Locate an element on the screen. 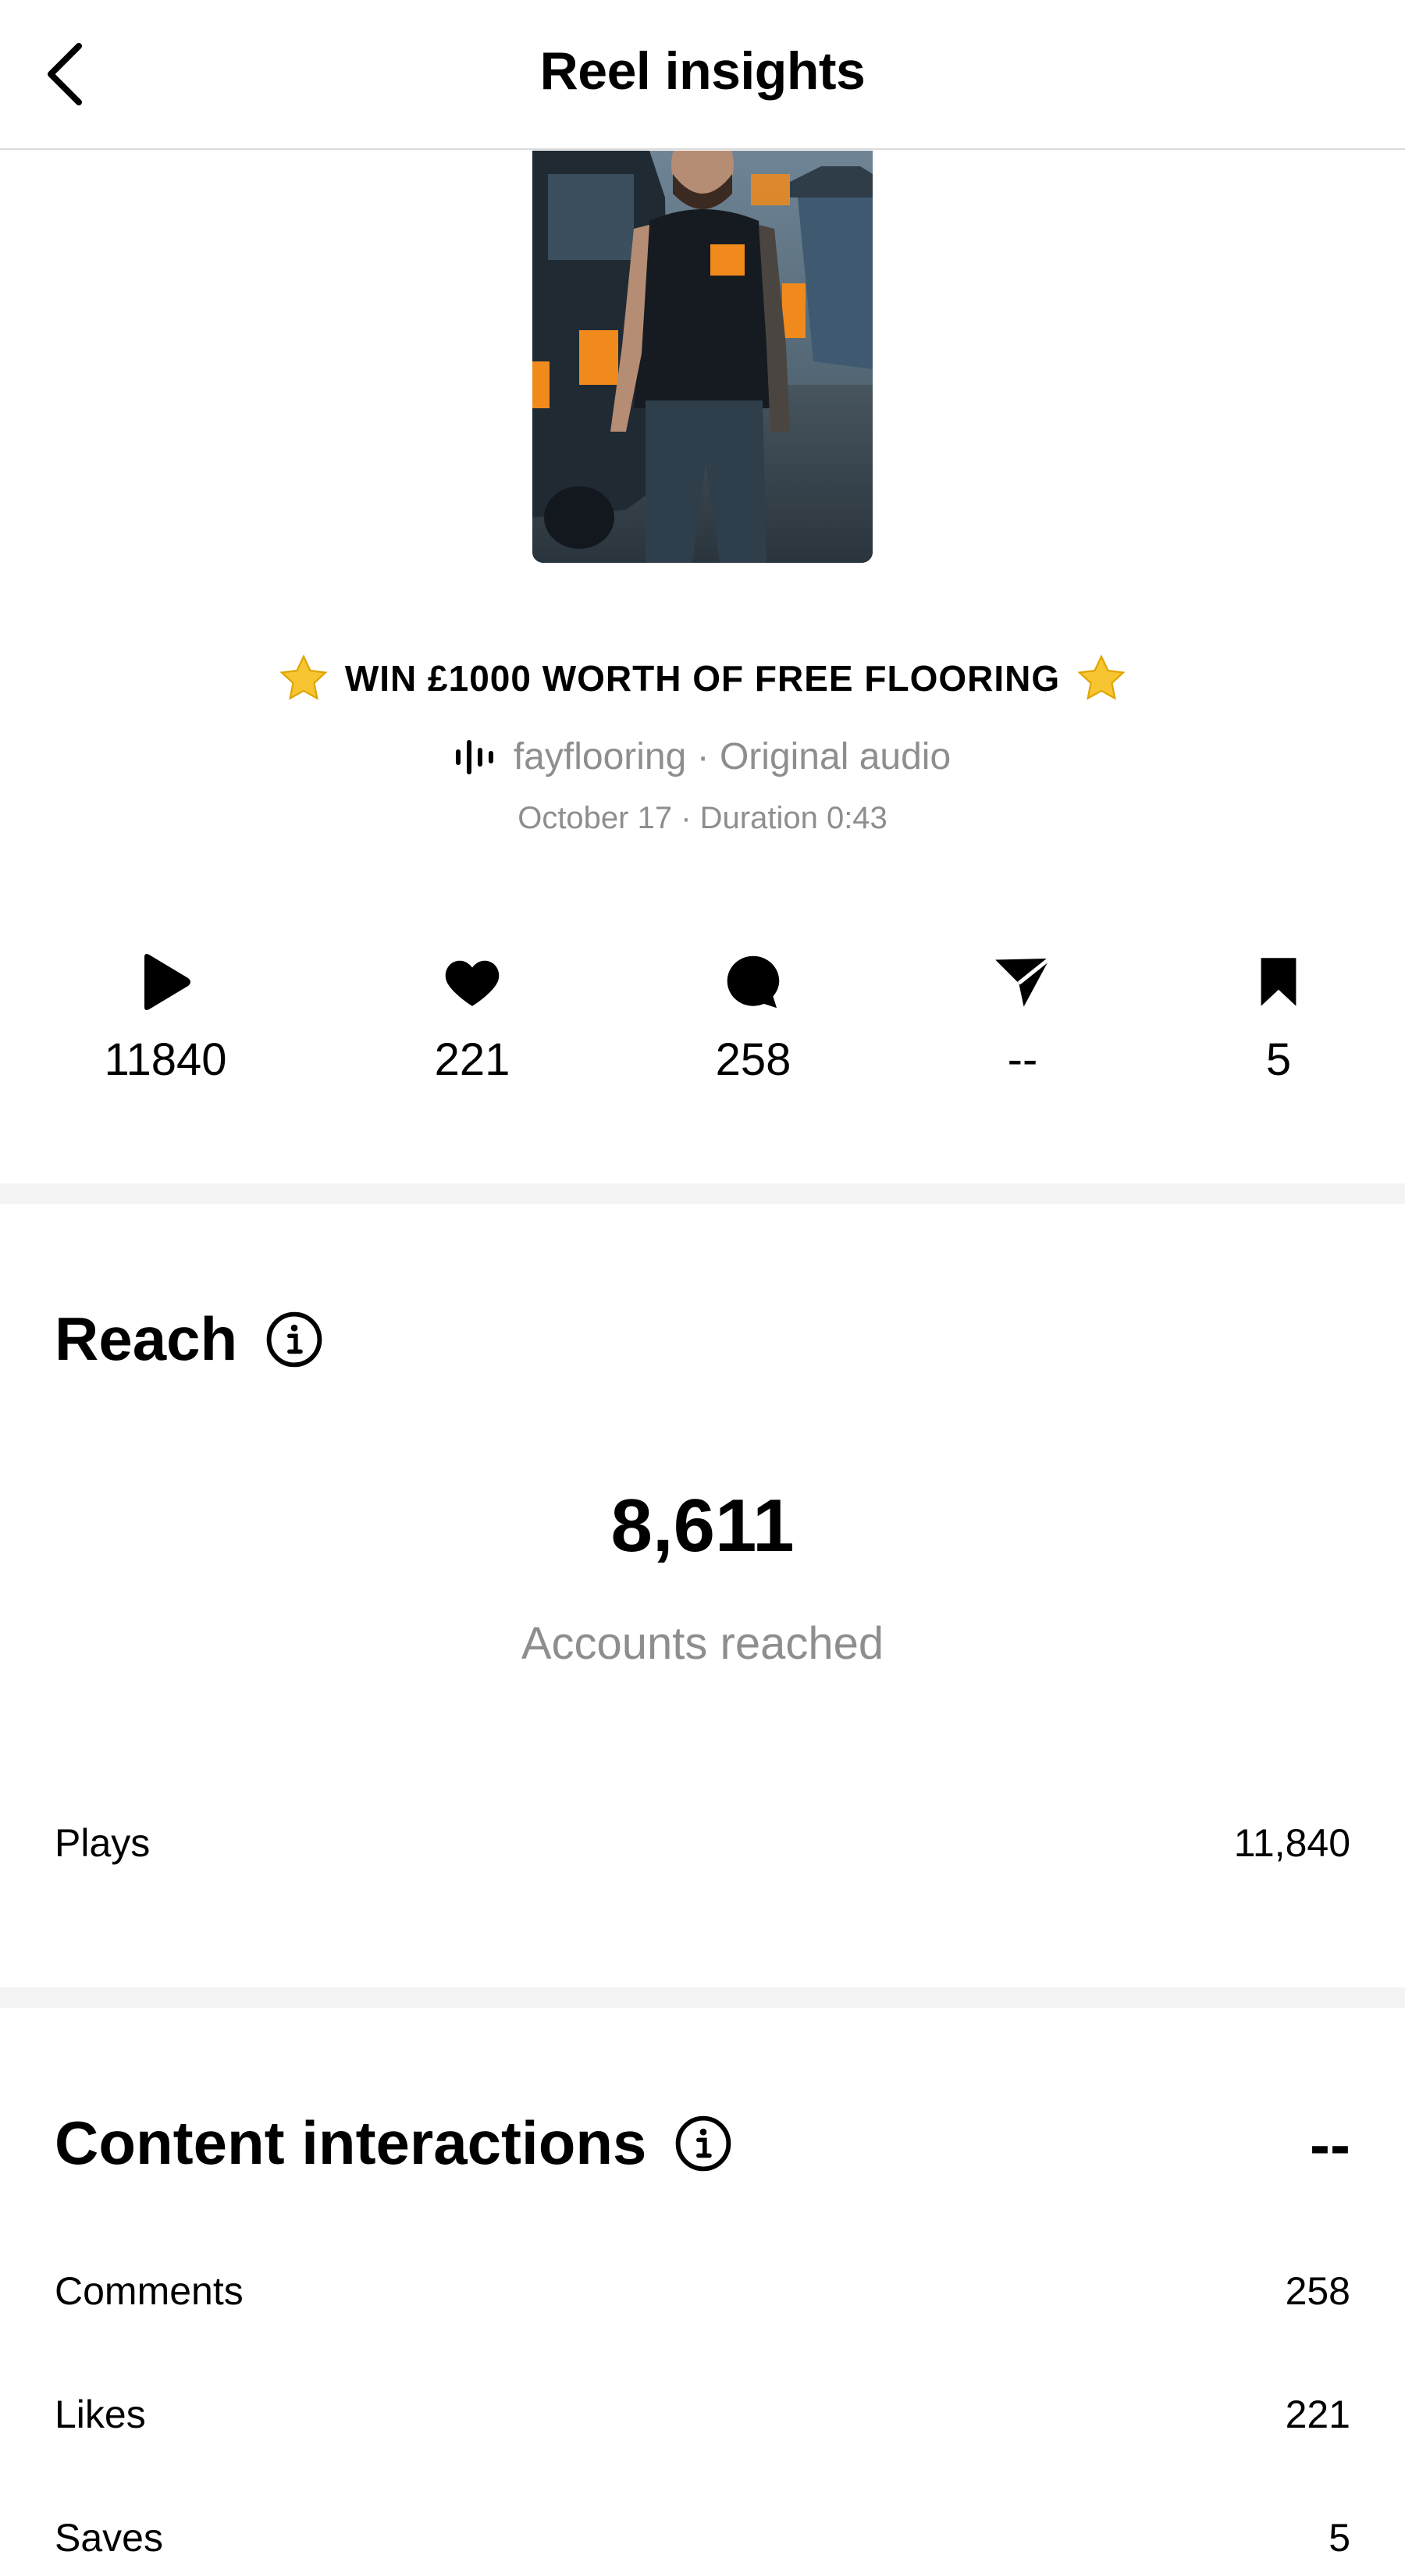 The height and width of the screenshot is (2576, 1405). stat-shares: -- is located at coordinates (1023, 1019).